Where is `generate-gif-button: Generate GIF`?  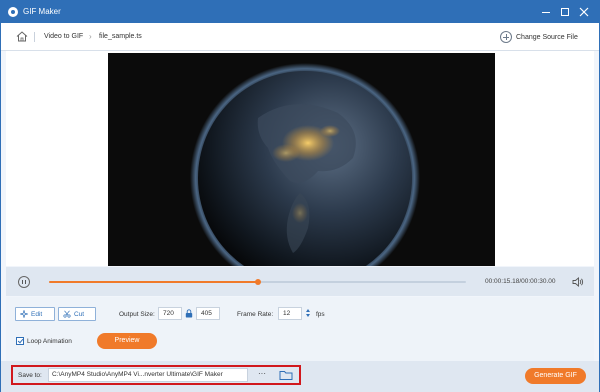
generate-gif-button: Generate GIF is located at coordinates (555, 376).